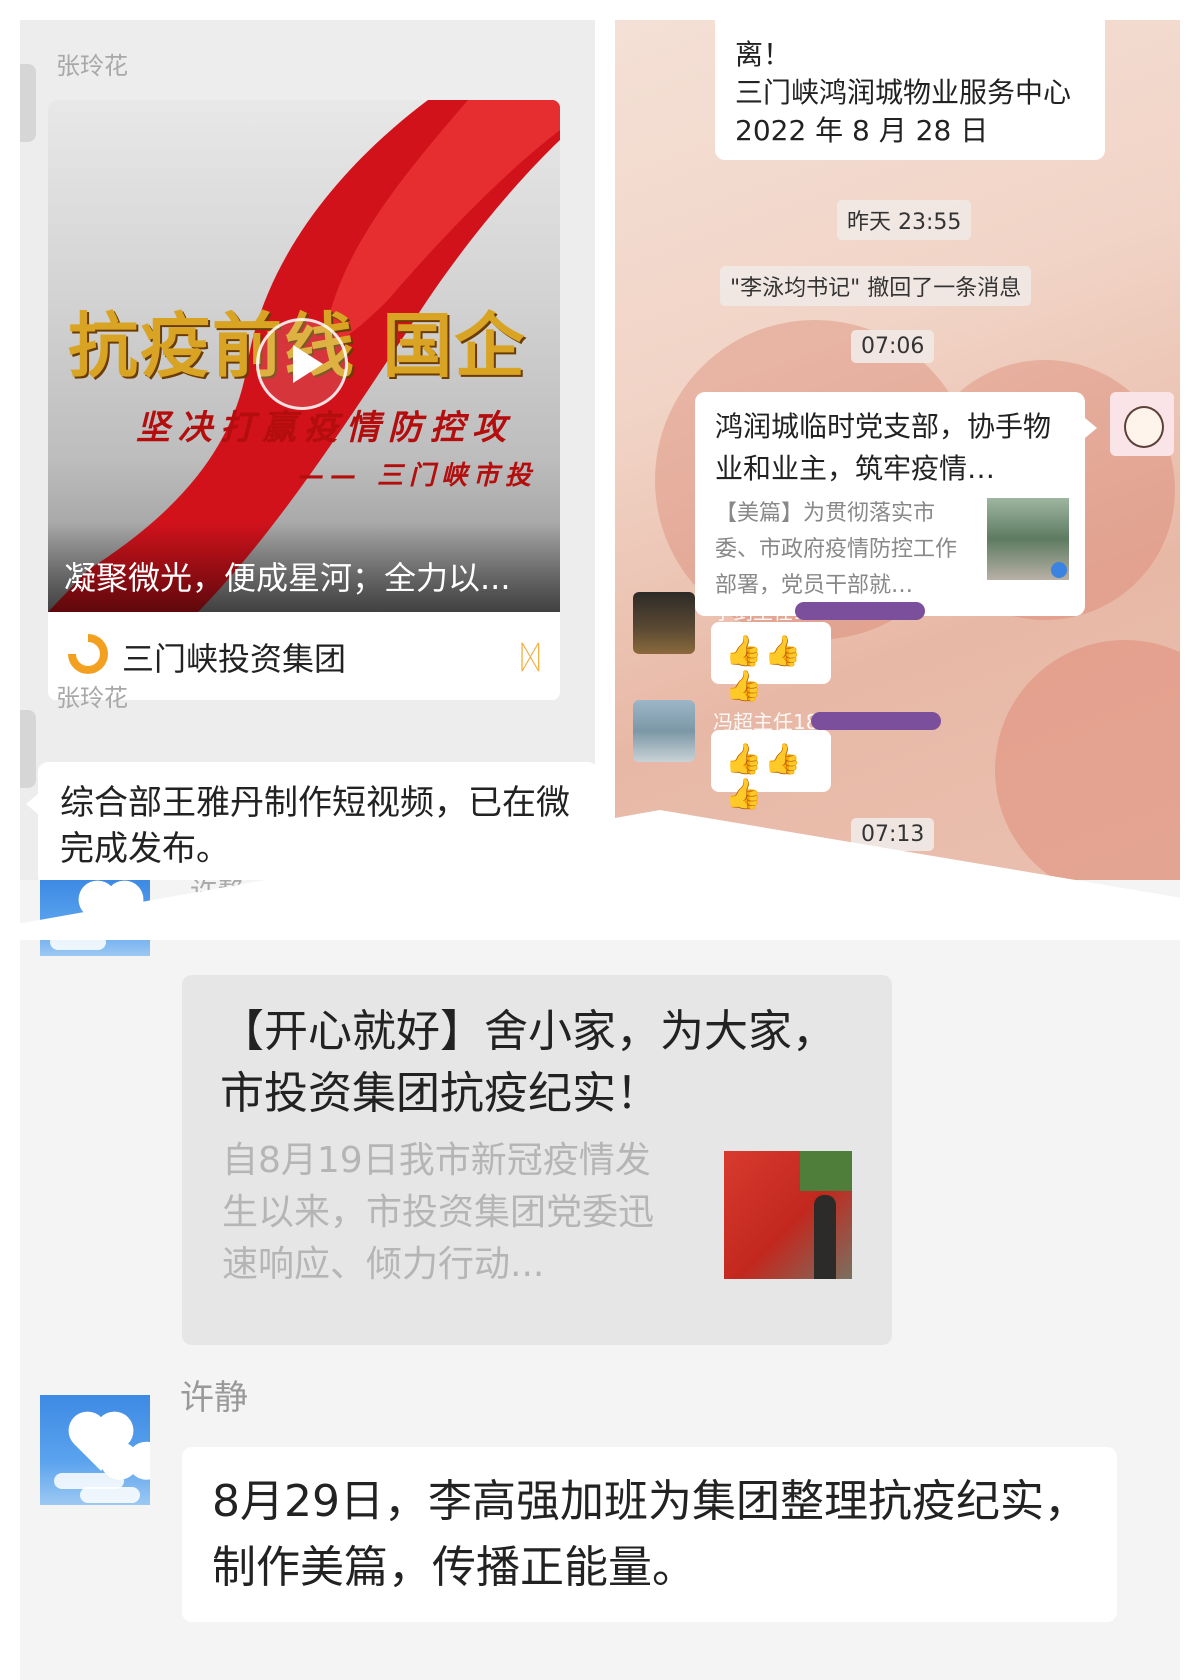 The height and width of the screenshot is (1680, 1200). What do you see at coordinates (1059, 570) in the screenshot?
I see `meipian-badge-icon` at bounding box center [1059, 570].